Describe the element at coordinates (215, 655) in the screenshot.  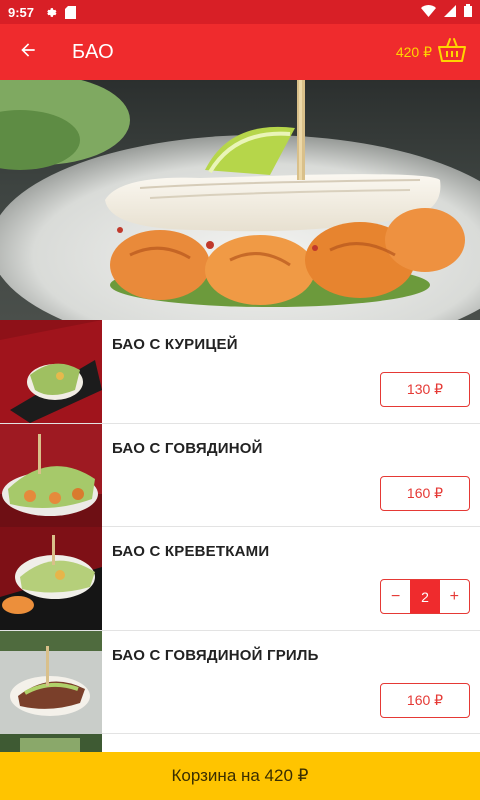
I see `item-title: БАО С ГОВЯДИНОЙ ГРИЛЬ` at that location.